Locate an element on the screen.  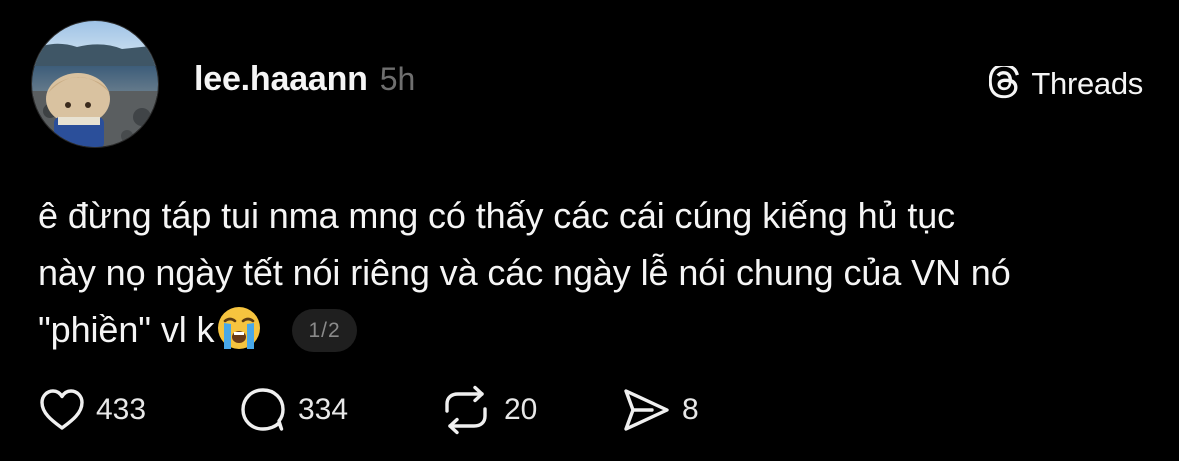
post-timestamp: 5h is located at coordinates (397, 79).